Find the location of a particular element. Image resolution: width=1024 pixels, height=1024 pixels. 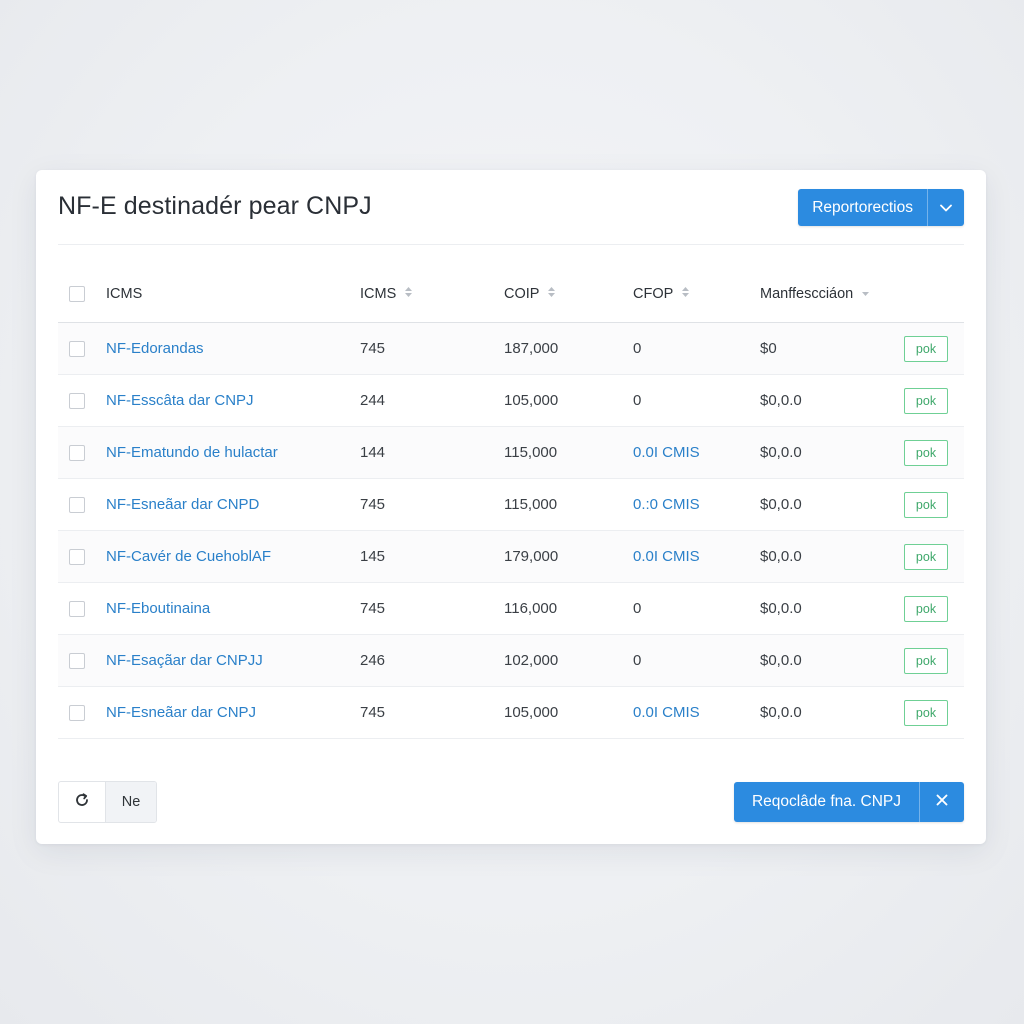

table-row: NF-Esscâta dar CNPJ 244 105,000 0 $0,0.0 pok is located at coordinates (511, 400).